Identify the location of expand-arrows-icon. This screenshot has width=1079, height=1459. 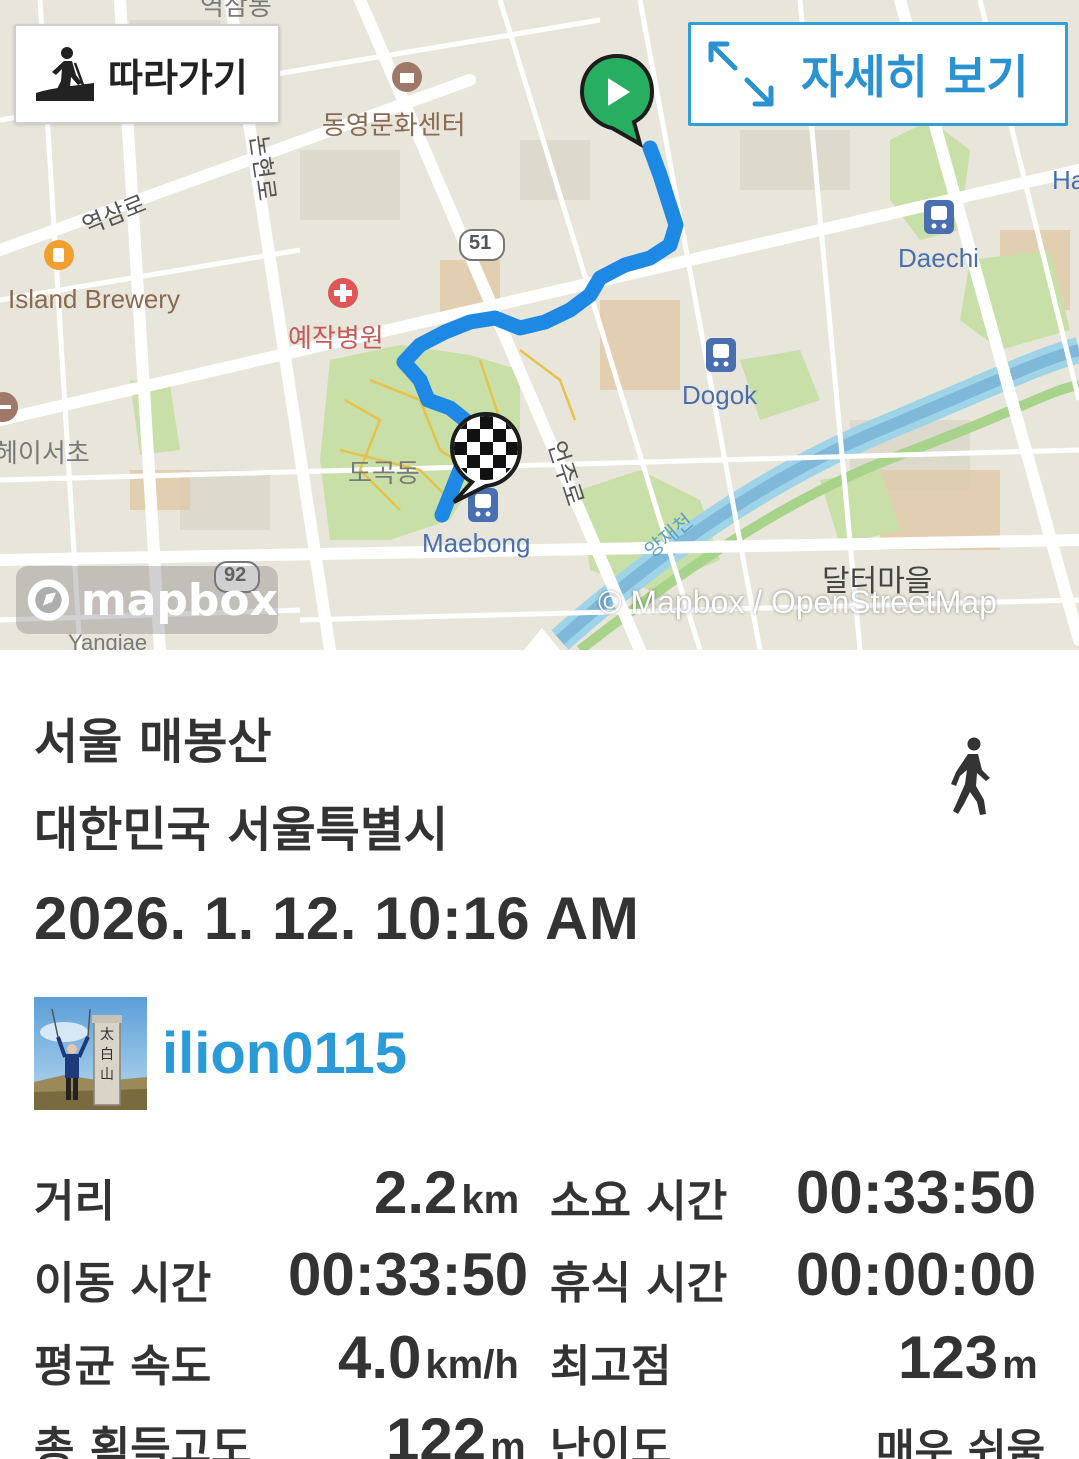
(741, 74).